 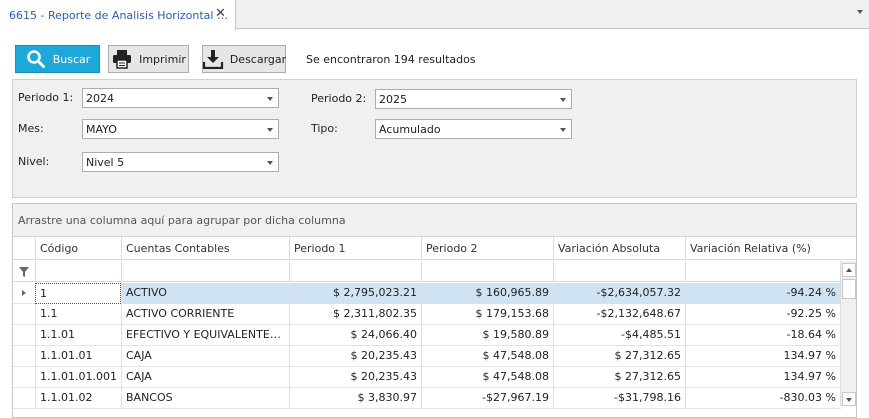 I want to click on filter-cell-variacion-relativa, so click(x=762, y=271).